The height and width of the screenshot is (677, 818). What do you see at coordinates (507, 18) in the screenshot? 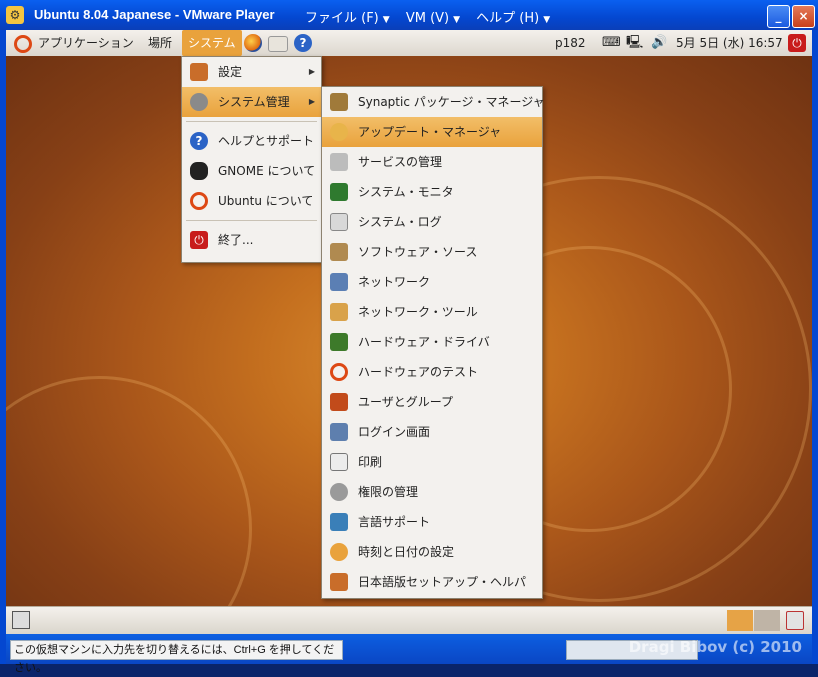
I see `menu-help: ヘルプ (H)` at bounding box center [507, 18].